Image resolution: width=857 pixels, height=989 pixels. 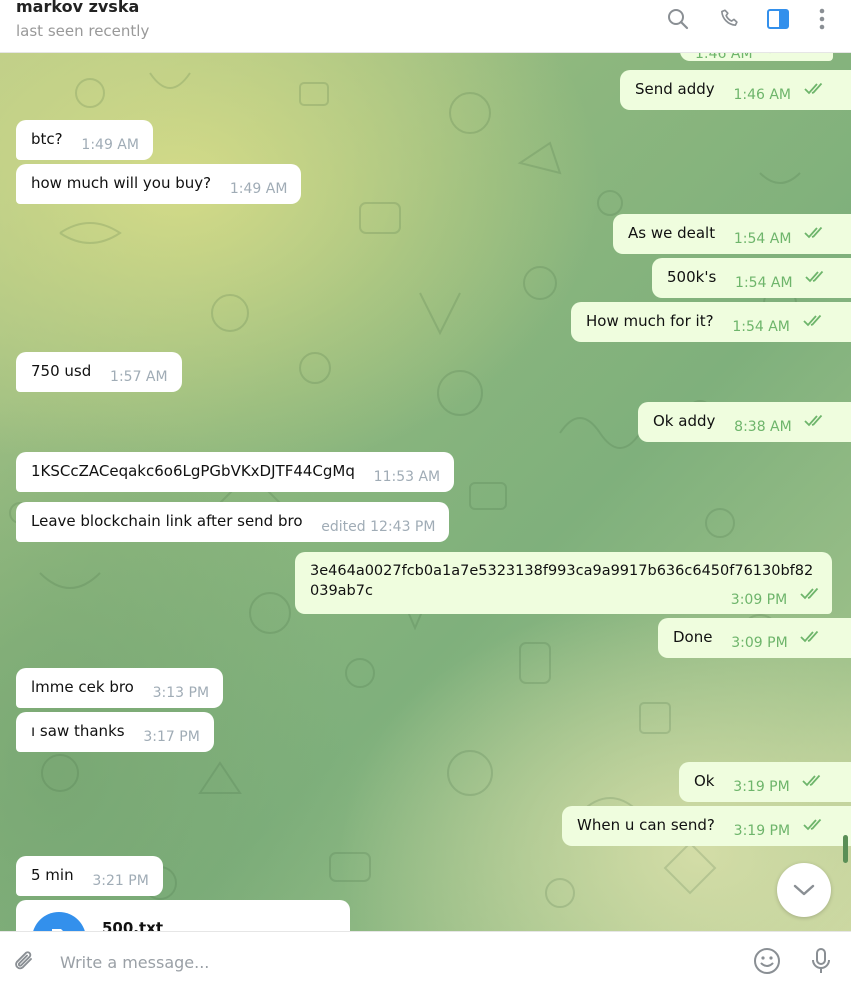 What do you see at coordinates (650, 321) in the screenshot?
I see `message-text: How much for it?` at bounding box center [650, 321].